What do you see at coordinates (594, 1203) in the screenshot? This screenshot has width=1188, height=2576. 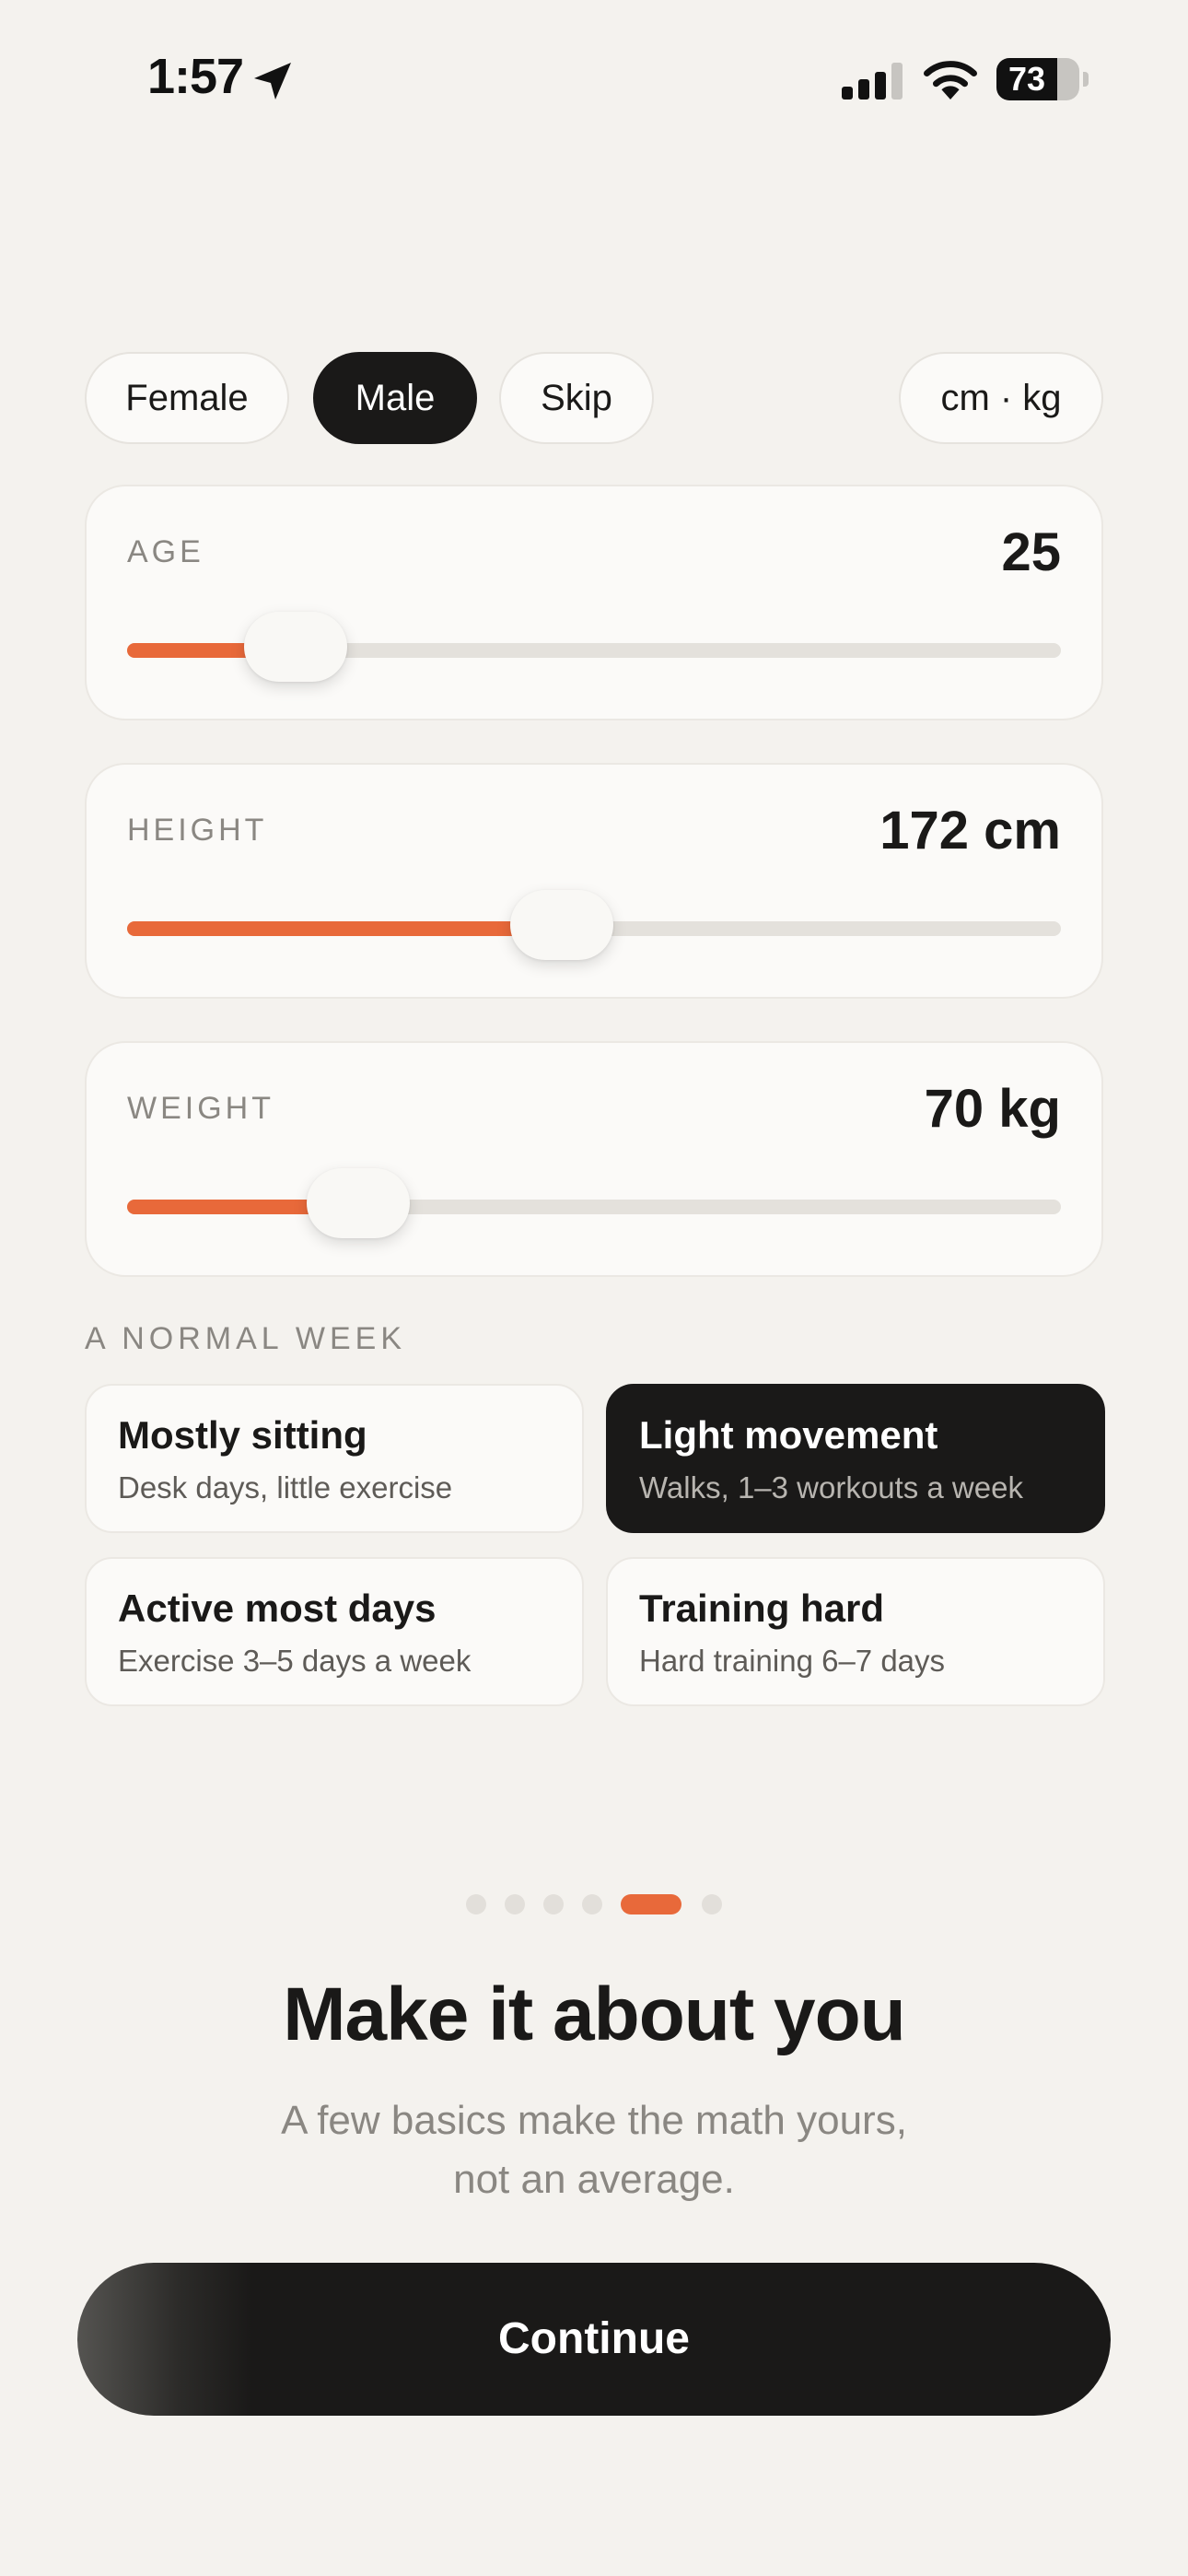 I see `weight-slider` at bounding box center [594, 1203].